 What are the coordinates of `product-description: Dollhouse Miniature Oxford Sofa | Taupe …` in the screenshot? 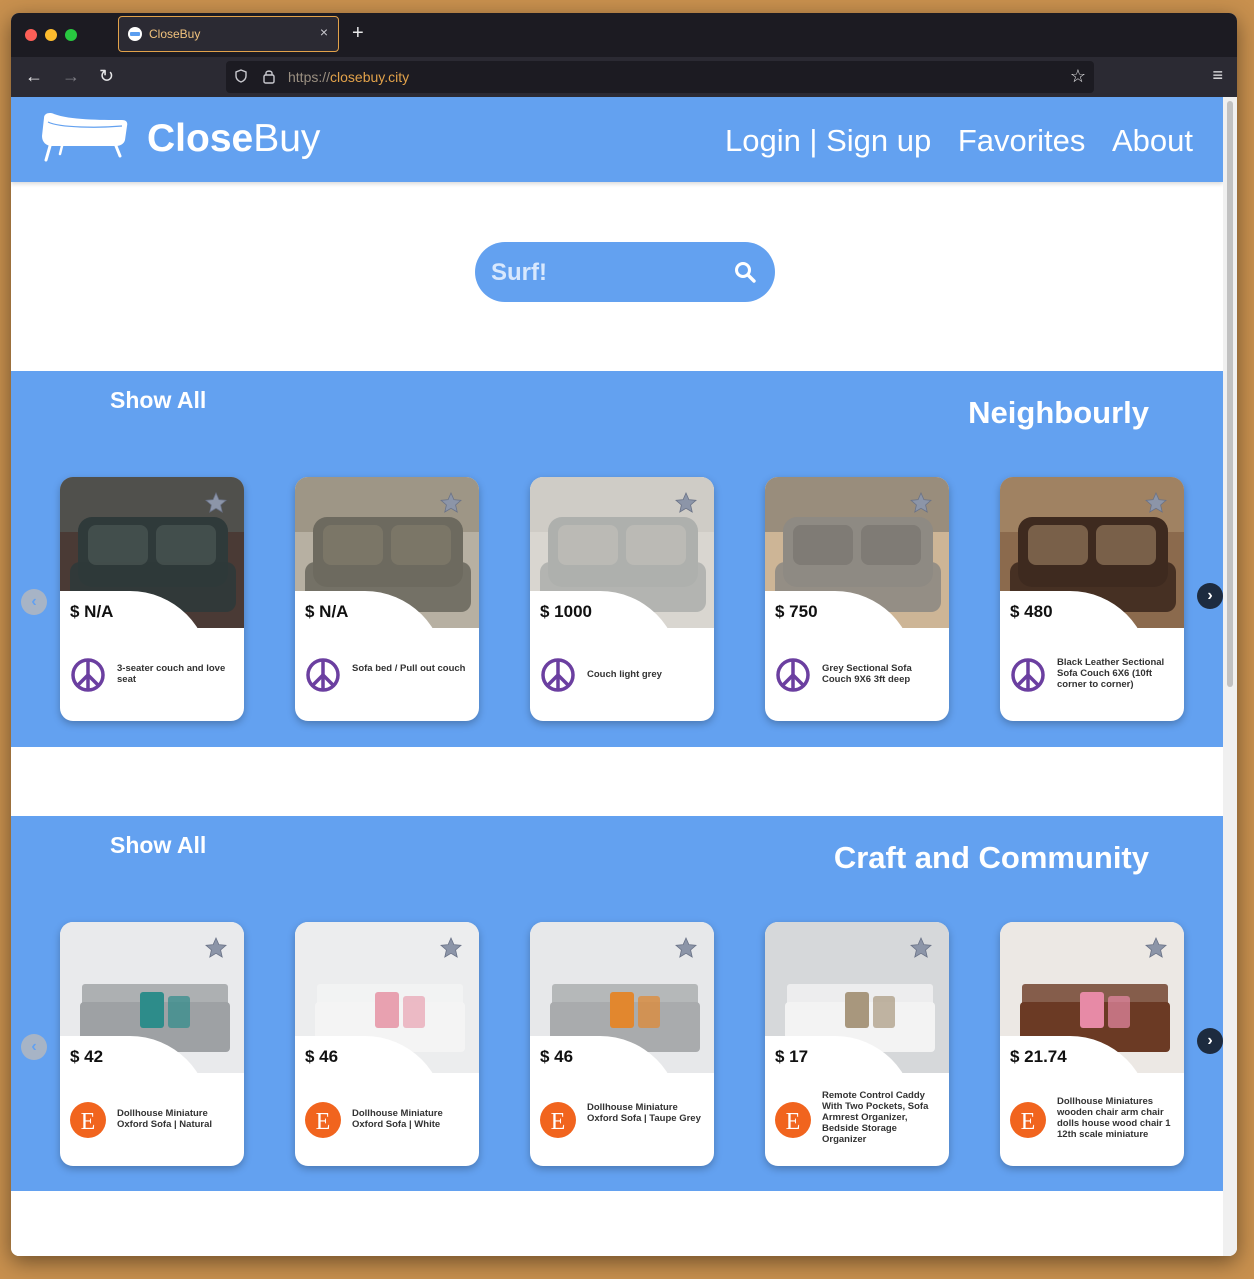 It's located at (647, 1113).